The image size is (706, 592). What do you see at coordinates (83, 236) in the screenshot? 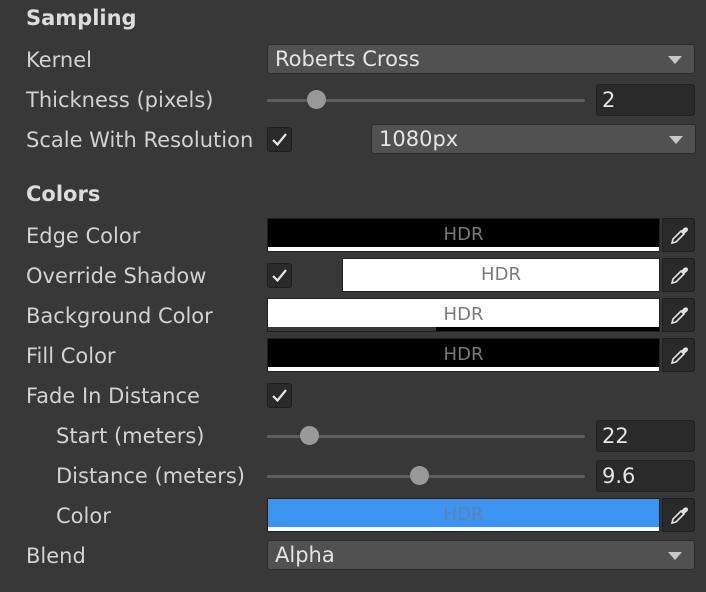
I see `edge-color-label: Edge Color` at bounding box center [83, 236].